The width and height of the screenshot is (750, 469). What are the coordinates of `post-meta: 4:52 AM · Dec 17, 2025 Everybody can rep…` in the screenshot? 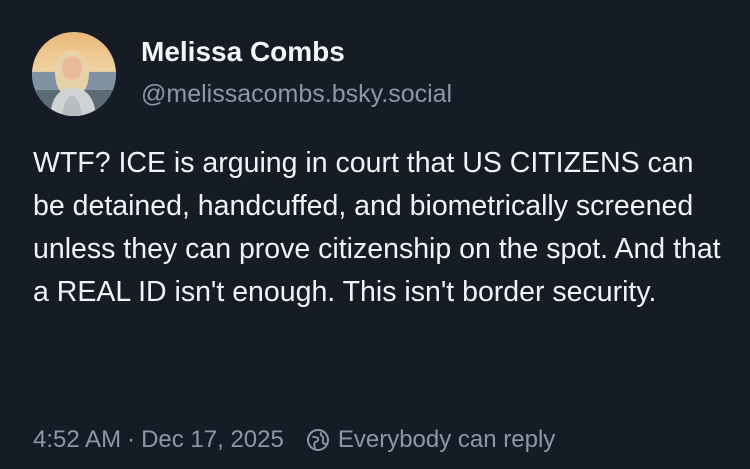 It's located at (294, 440).